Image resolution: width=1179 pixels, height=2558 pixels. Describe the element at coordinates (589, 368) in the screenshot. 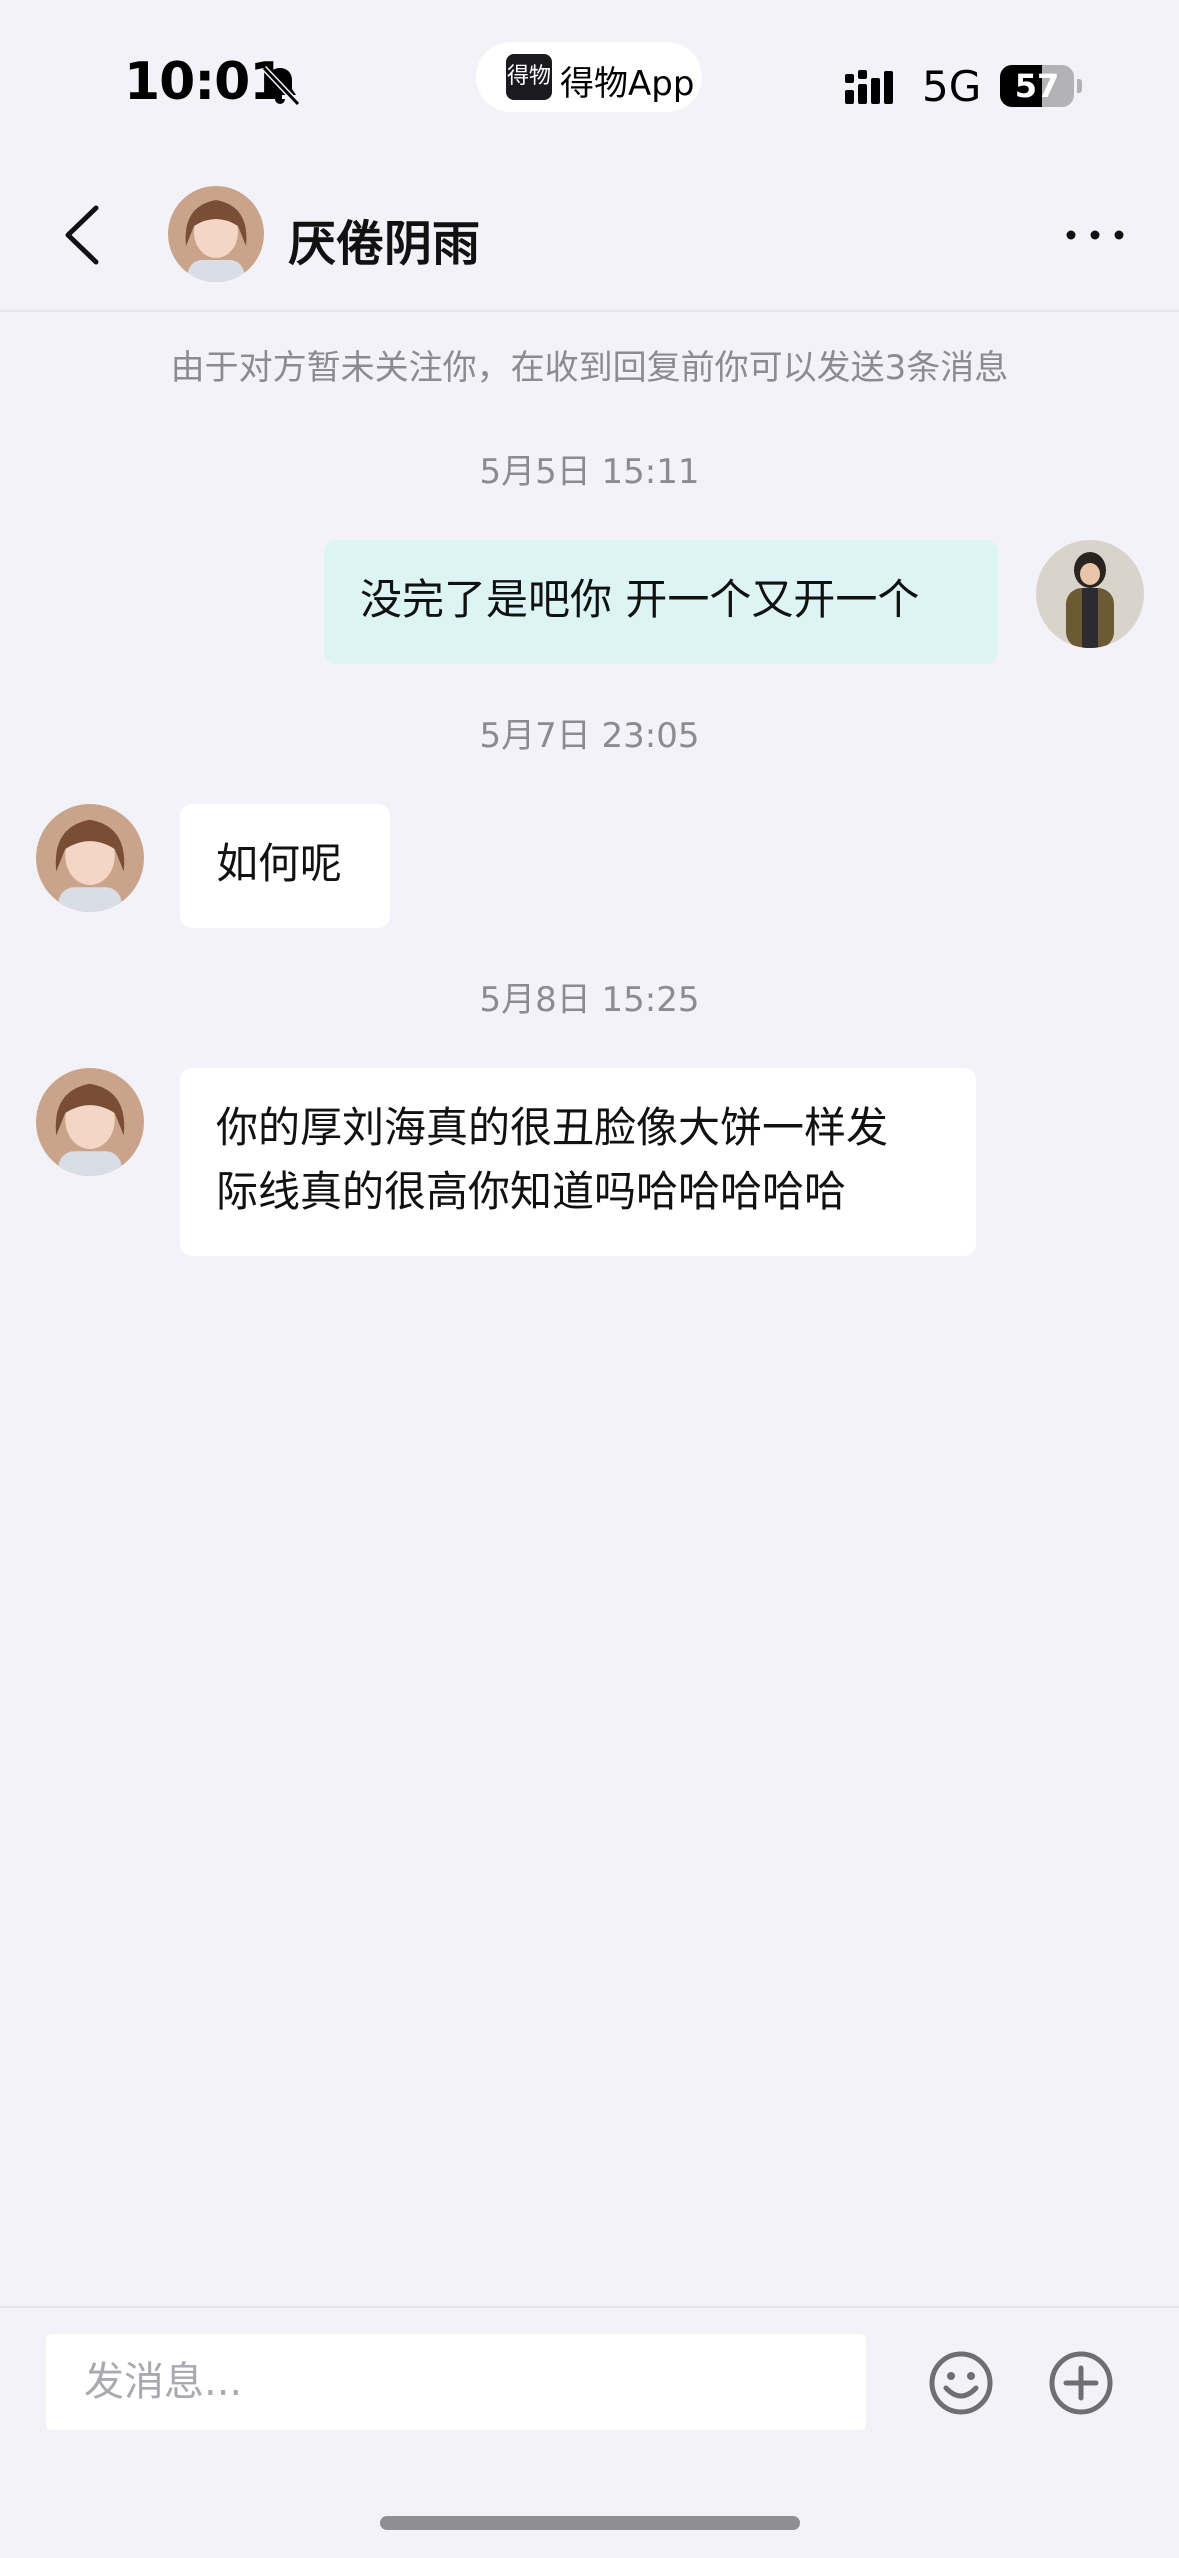

I see `follow-notice: 由于对方暂未关注你，在收到回复前你可以发送3条消息` at that location.